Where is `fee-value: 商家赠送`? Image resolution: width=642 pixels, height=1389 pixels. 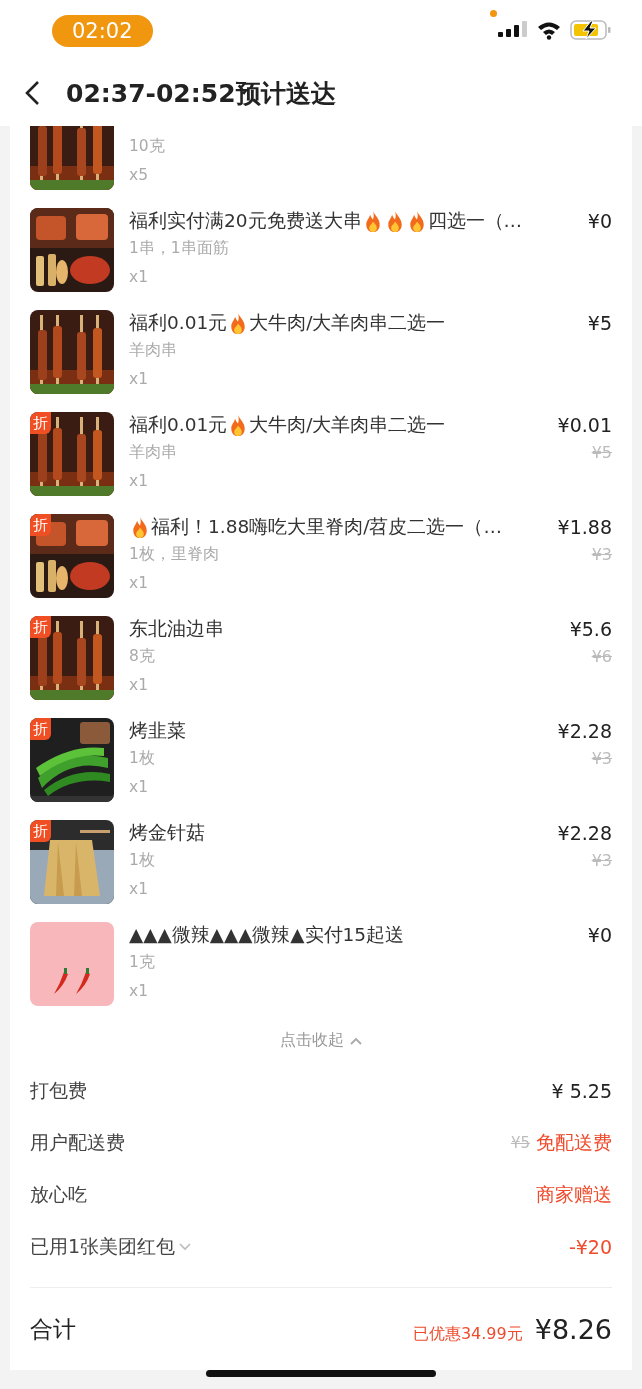 fee-value: 商家赠送 is located at coordinates (574, 1194).